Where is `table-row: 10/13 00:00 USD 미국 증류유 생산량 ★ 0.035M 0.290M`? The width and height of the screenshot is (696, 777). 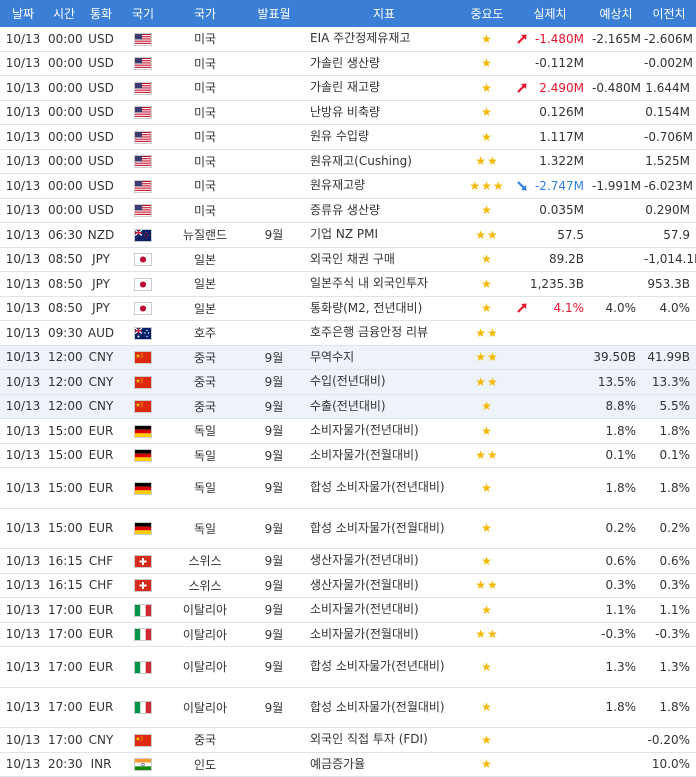 table-row: 10/13 00:00 USD 미국 증류유 생산량 ★ 0.035M 0.290M is located at coordinates (348, 210).